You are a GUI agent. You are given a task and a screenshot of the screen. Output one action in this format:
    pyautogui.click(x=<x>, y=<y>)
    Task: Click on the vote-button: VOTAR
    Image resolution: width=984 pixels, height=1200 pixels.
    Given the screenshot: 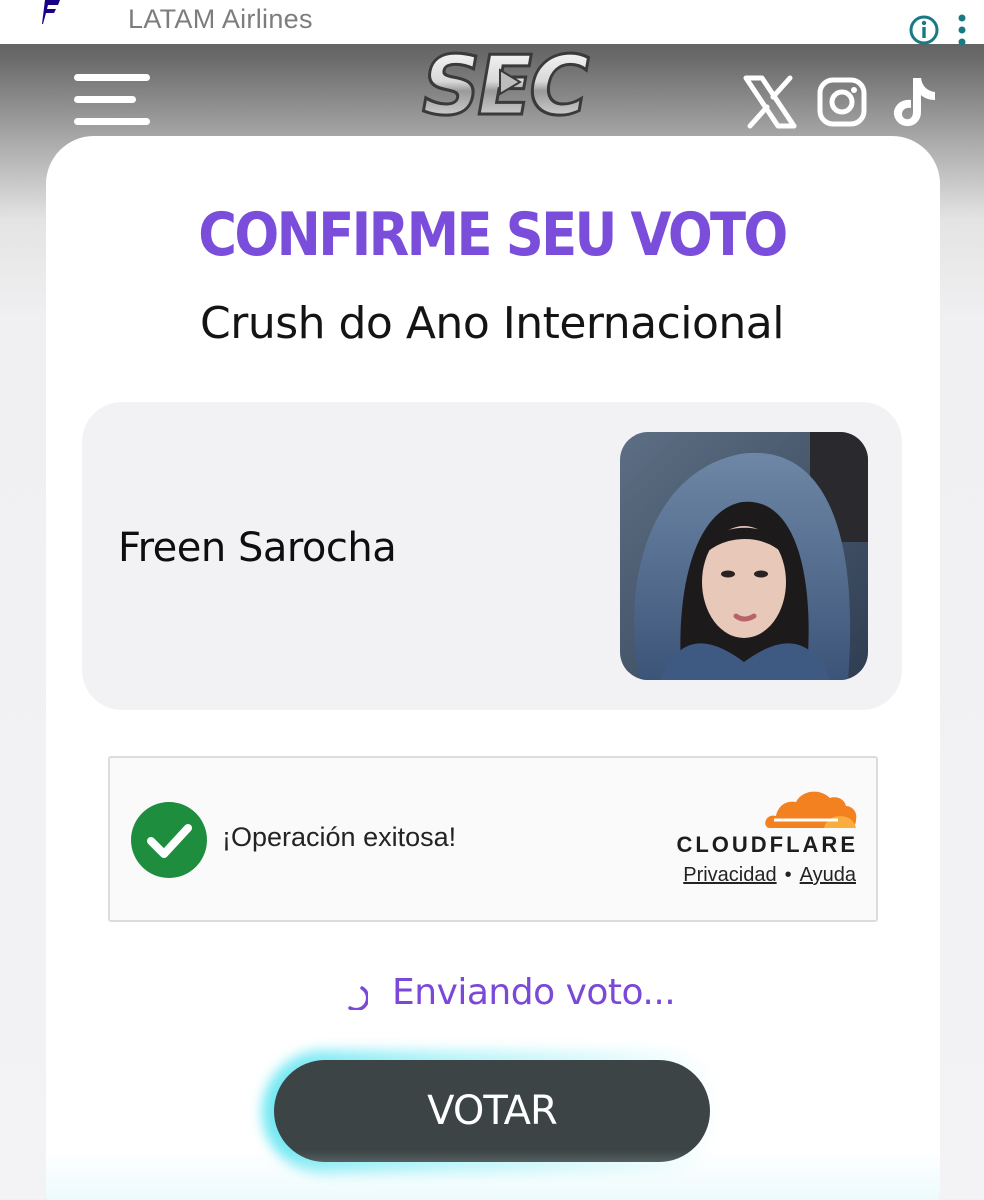 What is the action you would take?
    pyautogui.click(x=492, y=1111)
    